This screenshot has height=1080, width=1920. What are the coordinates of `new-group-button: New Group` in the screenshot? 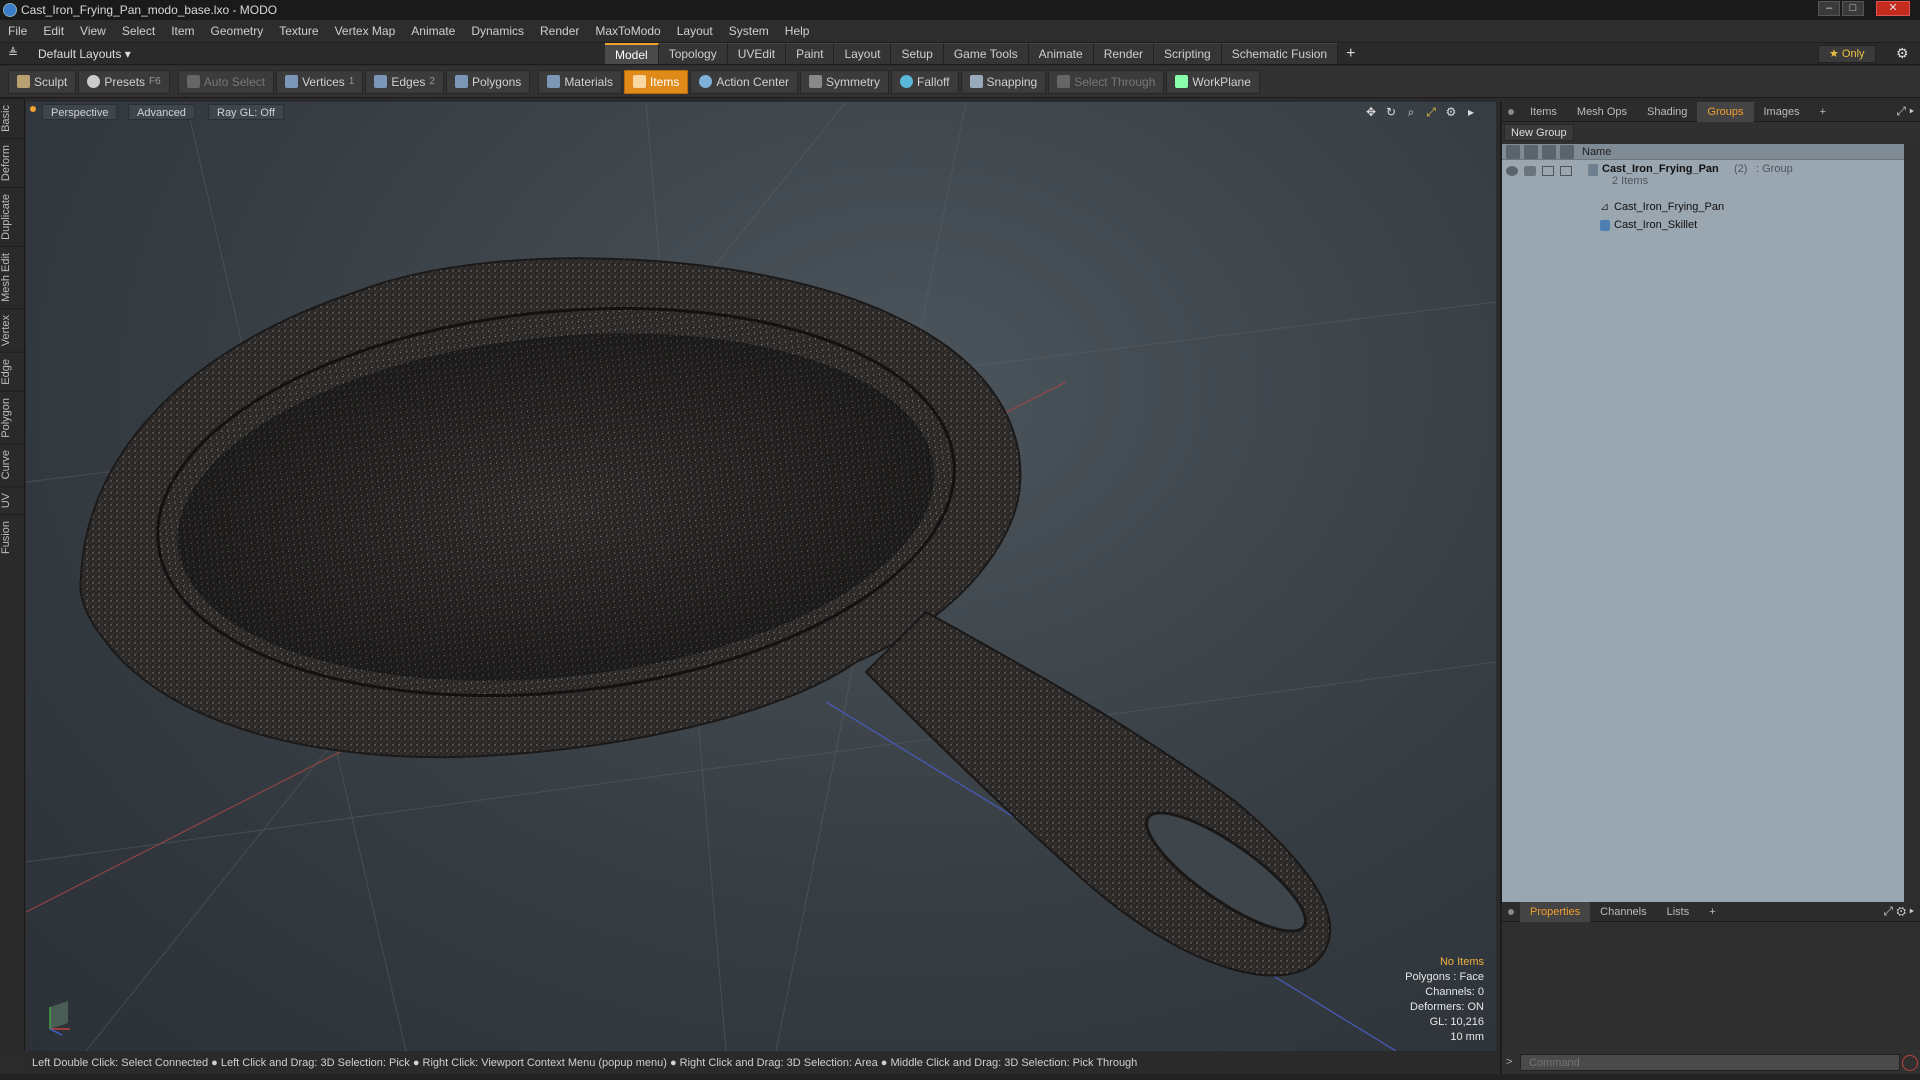 It's located at (1539, 132).